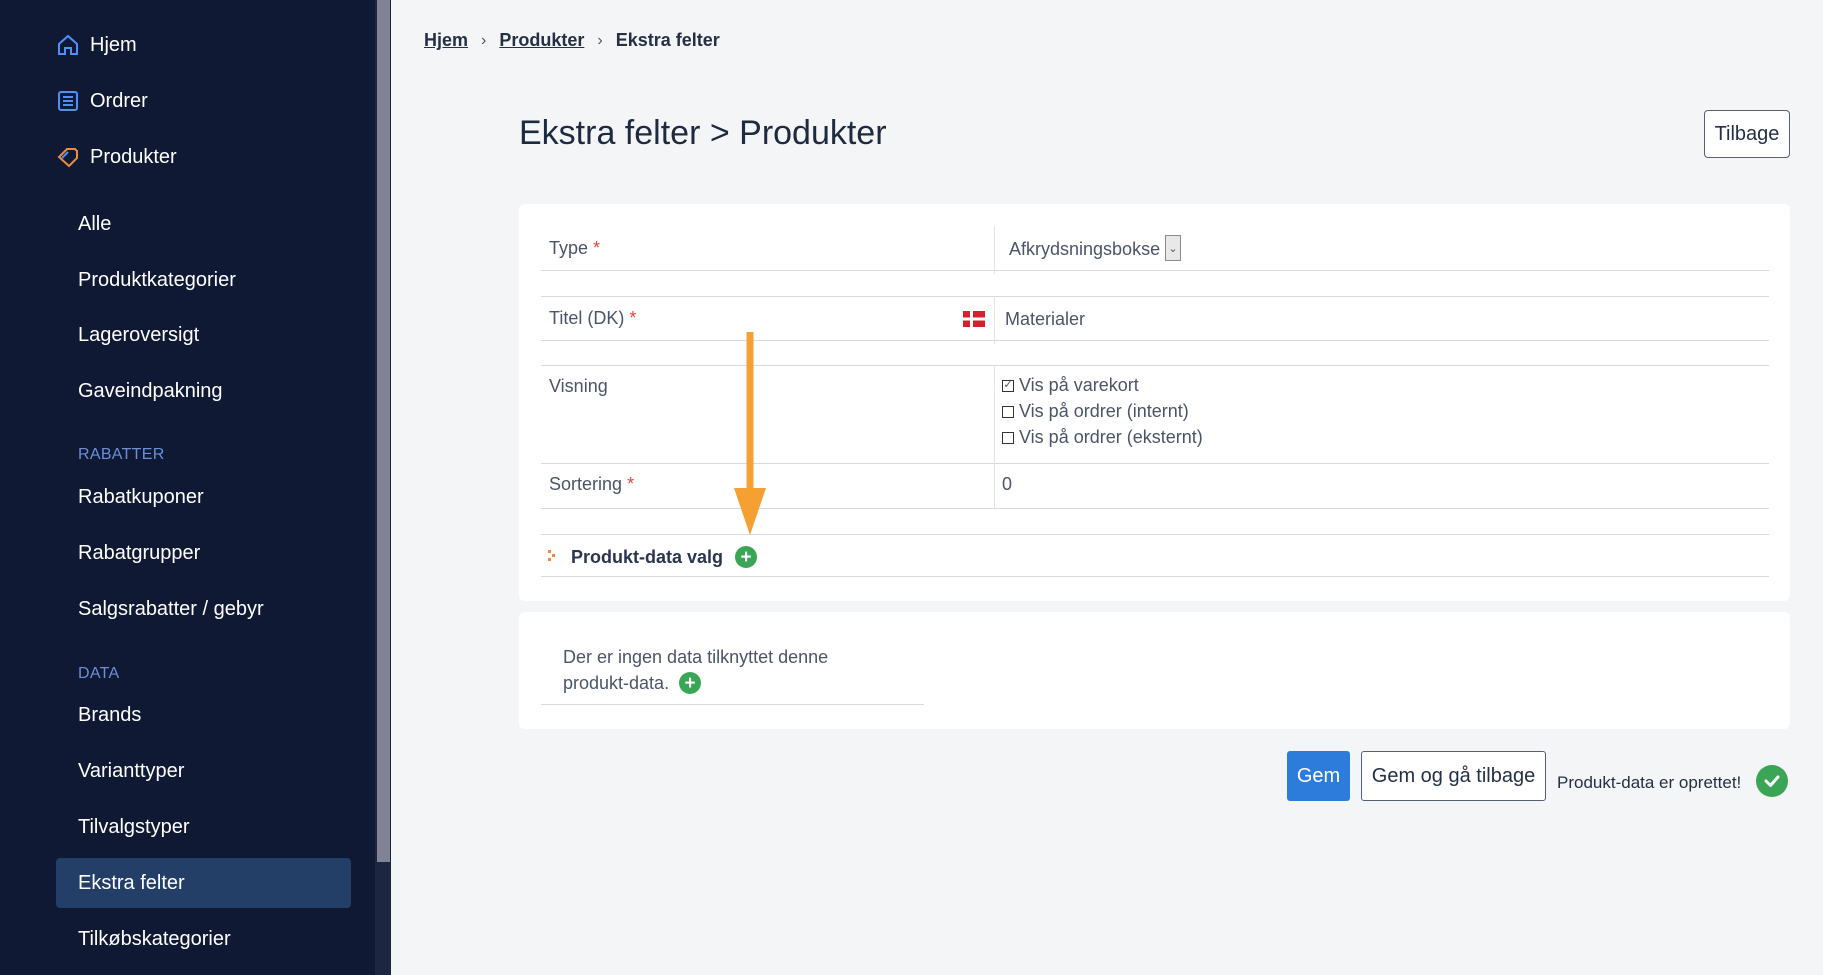  I want to click on check-circle-icon, so click(1772, 781).